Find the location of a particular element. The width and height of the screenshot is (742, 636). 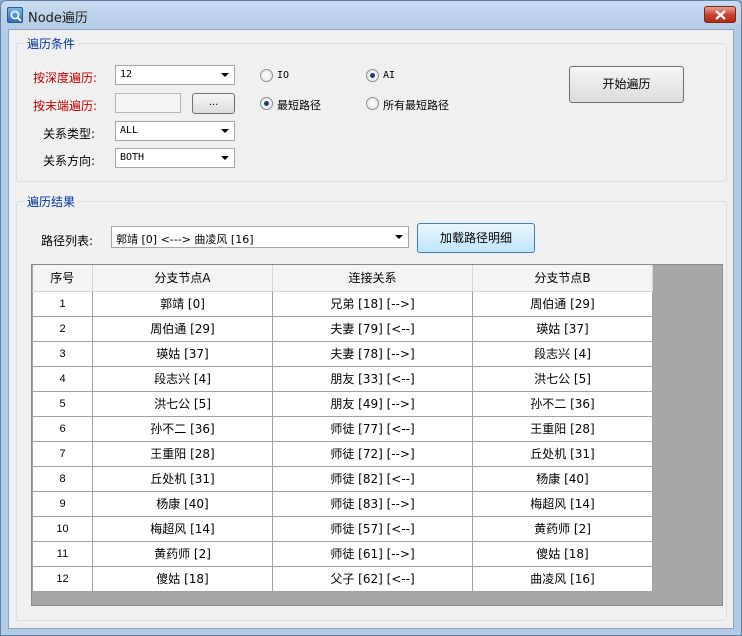

table-row: 10 梅超风 [14] 师徒 [57] [<--] 黄药师 [2] is located at coordinates (342, 528).